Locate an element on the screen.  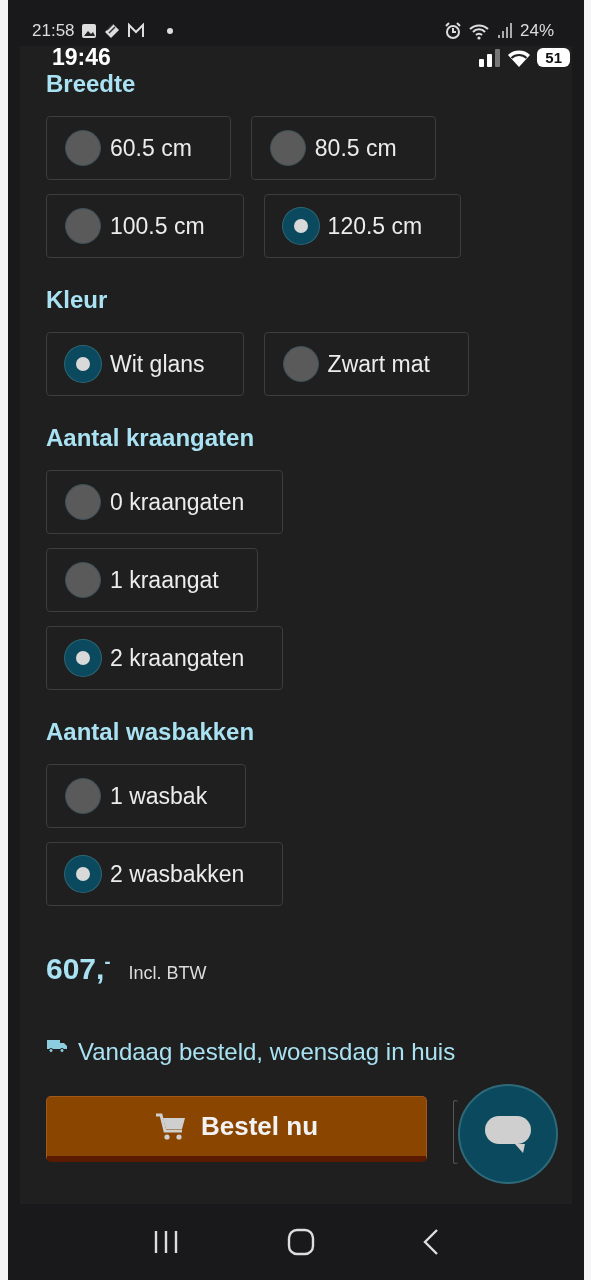
clock-time: 21:58 is located at coordinates (53, 31).